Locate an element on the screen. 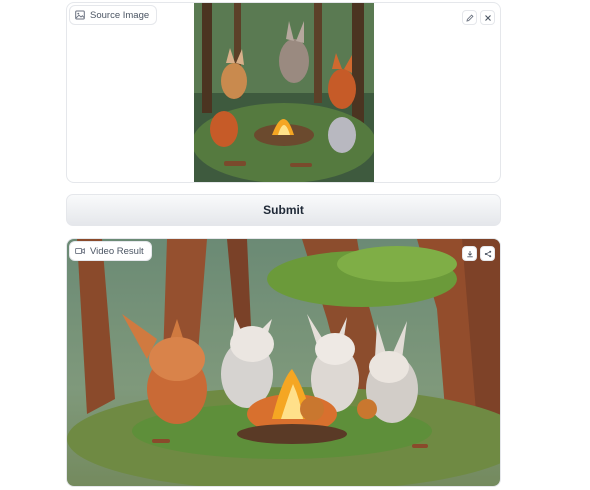 The height and width of the screenshot is (490, 590). video-result-label: Video Result is located at coordinates (110, 251).